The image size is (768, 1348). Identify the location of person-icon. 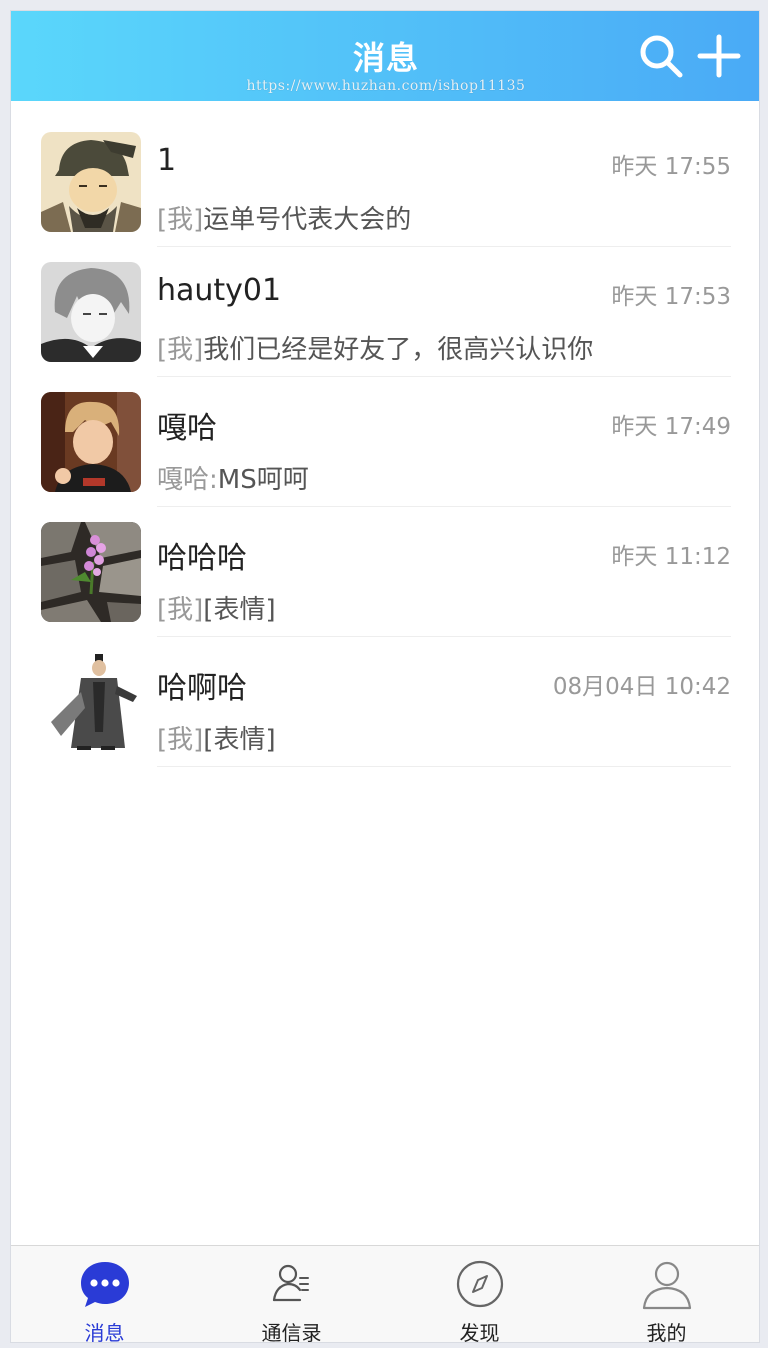
(666, 1285).